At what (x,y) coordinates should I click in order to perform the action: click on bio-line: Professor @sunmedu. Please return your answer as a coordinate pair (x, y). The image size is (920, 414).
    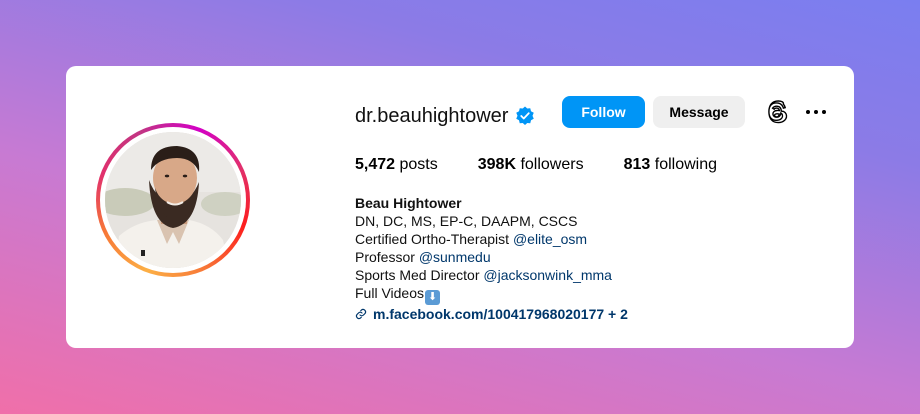
    Looking at the image, I should click on (423, 257).